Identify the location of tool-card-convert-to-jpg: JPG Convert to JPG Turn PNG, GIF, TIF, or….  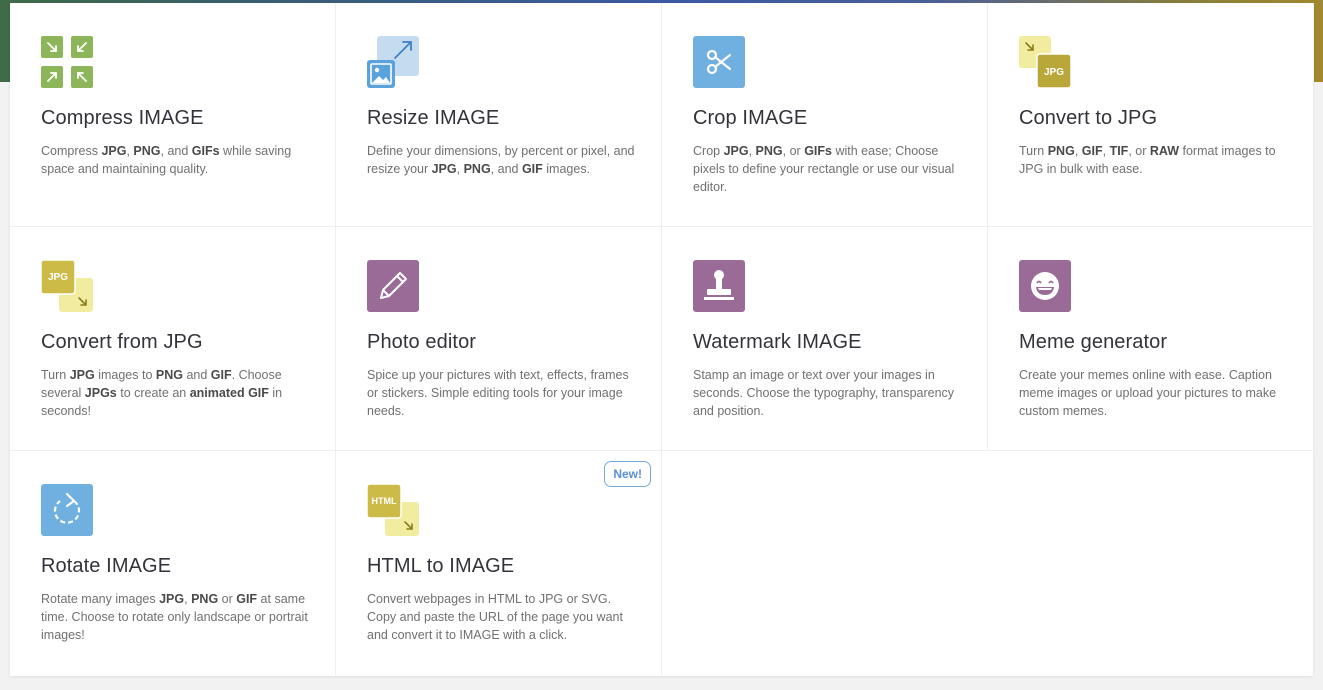
(1151, 115).